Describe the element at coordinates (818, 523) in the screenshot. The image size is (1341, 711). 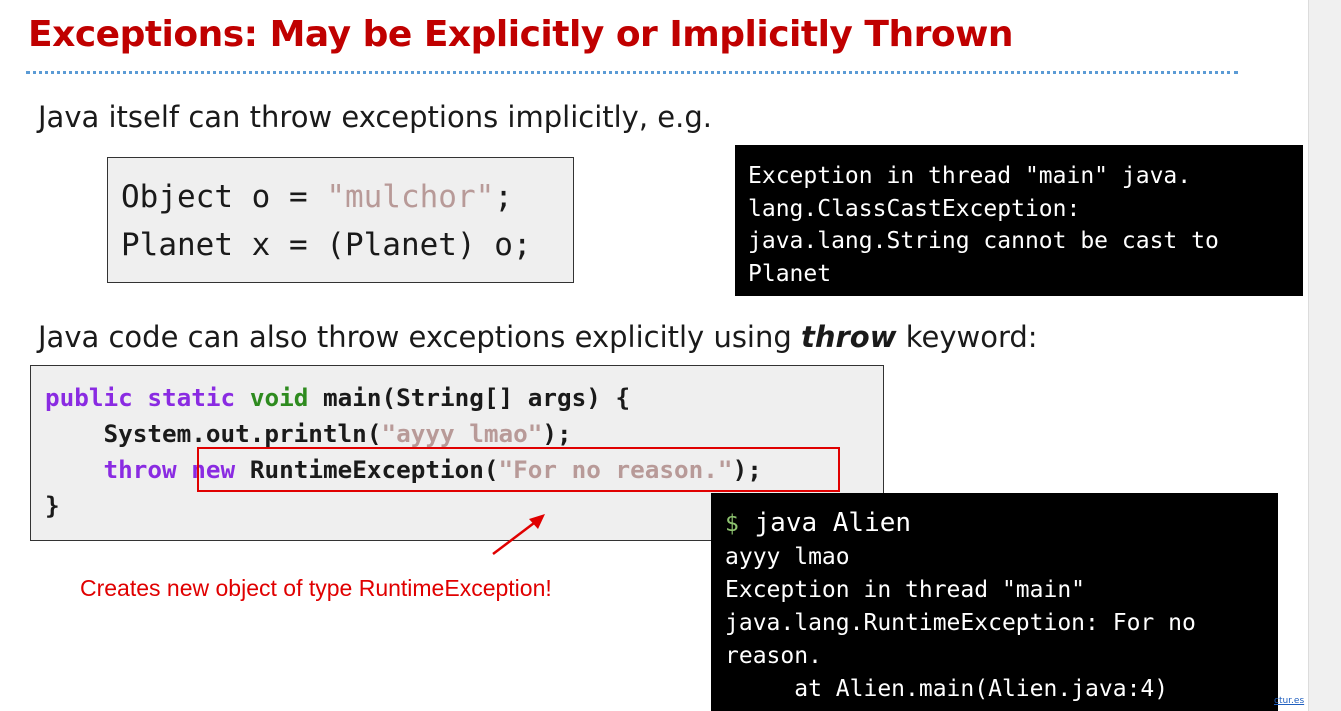
I see `terminal-command-line: $ java Alien` at that location.